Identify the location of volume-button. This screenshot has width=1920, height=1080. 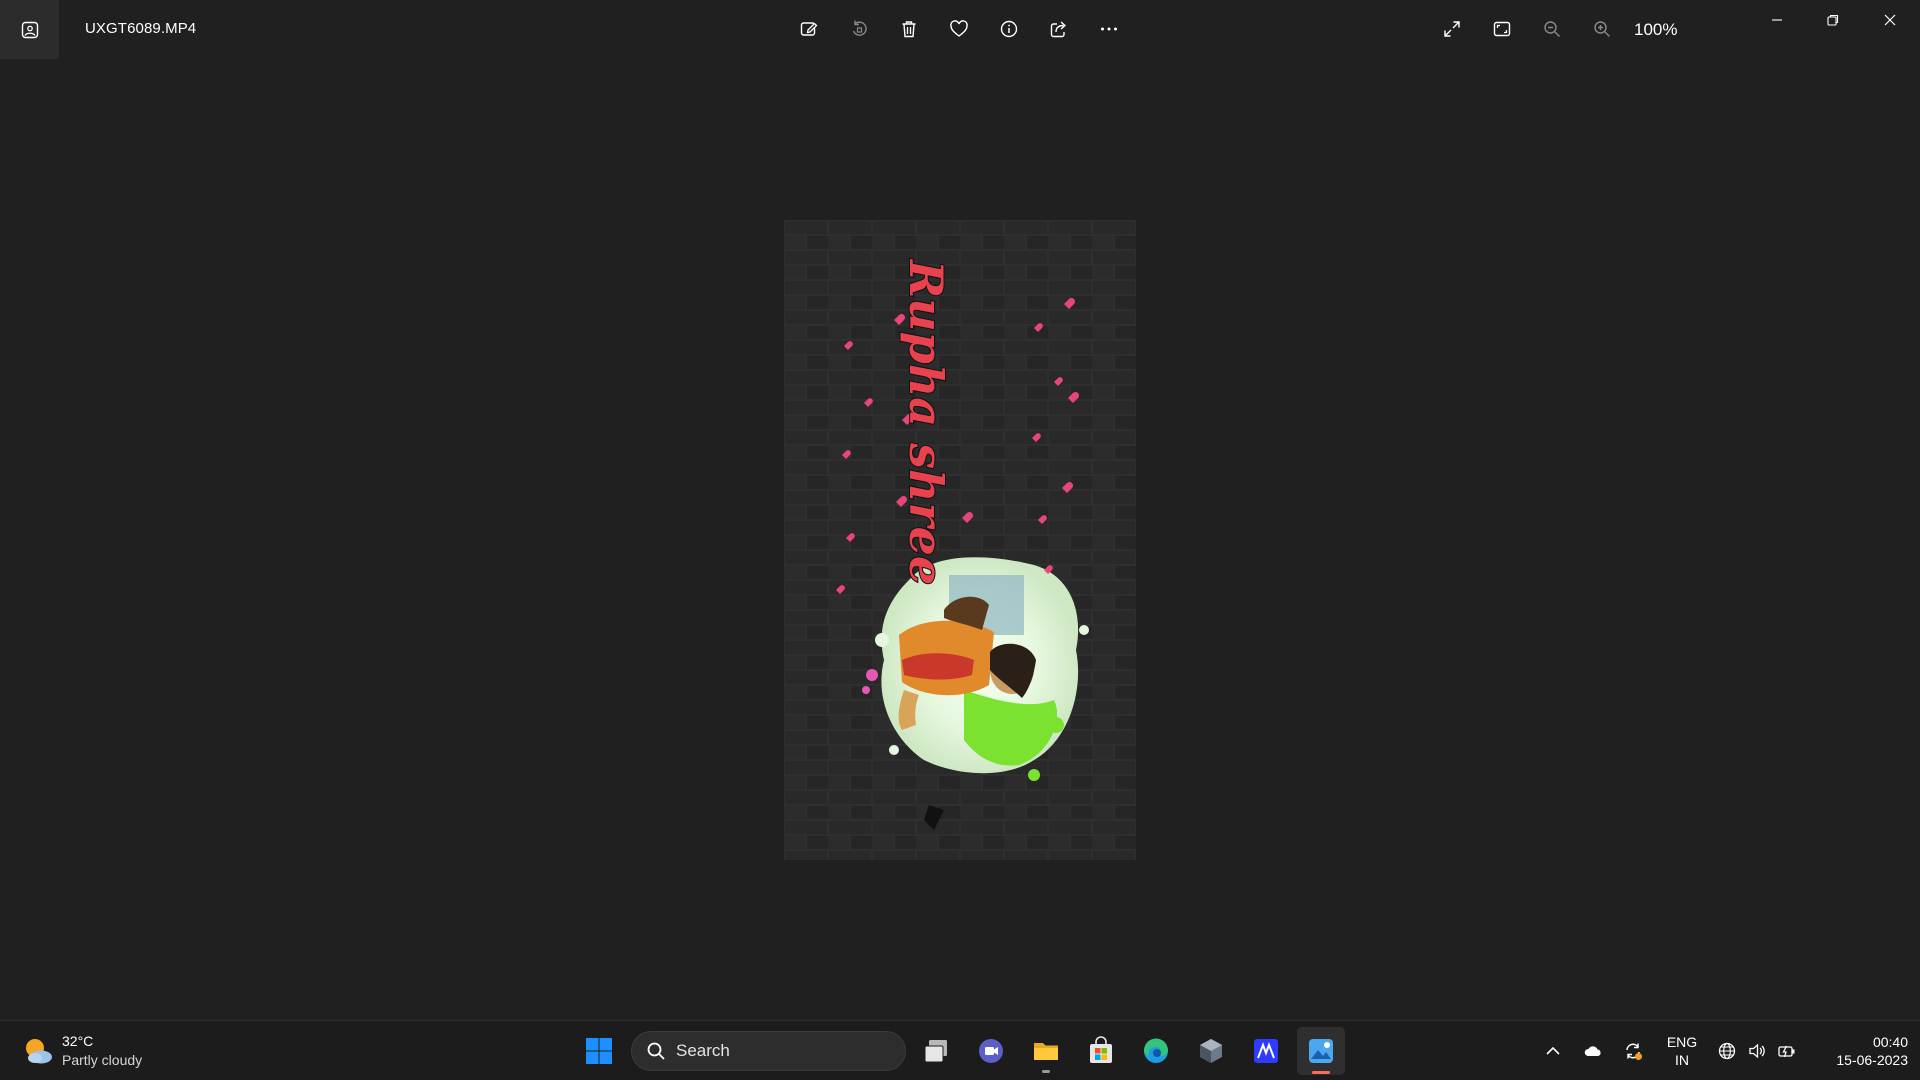
(1757, 1051).